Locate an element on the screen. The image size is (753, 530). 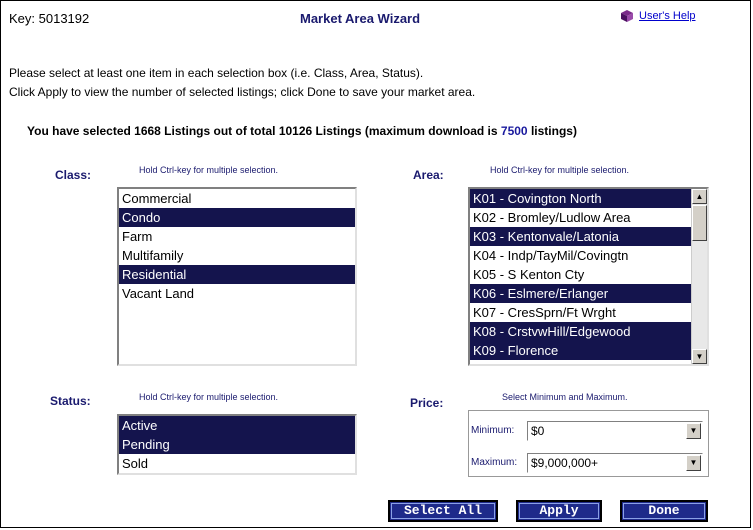
help-link-group: User's Help is located at coordinates (658, 16).